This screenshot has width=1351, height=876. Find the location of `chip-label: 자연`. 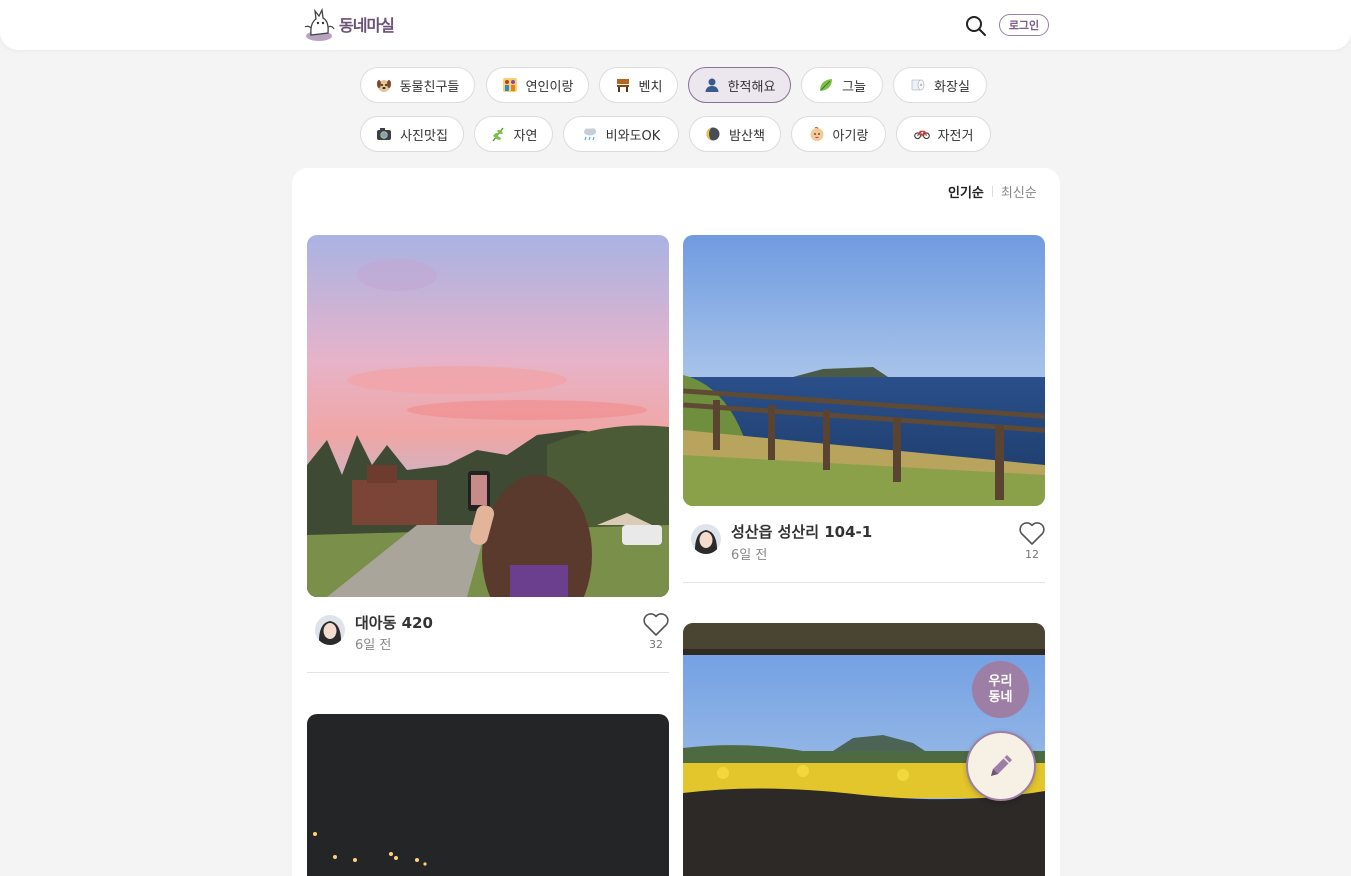

chip-label: 자연 is located at coordinates (525, 136).